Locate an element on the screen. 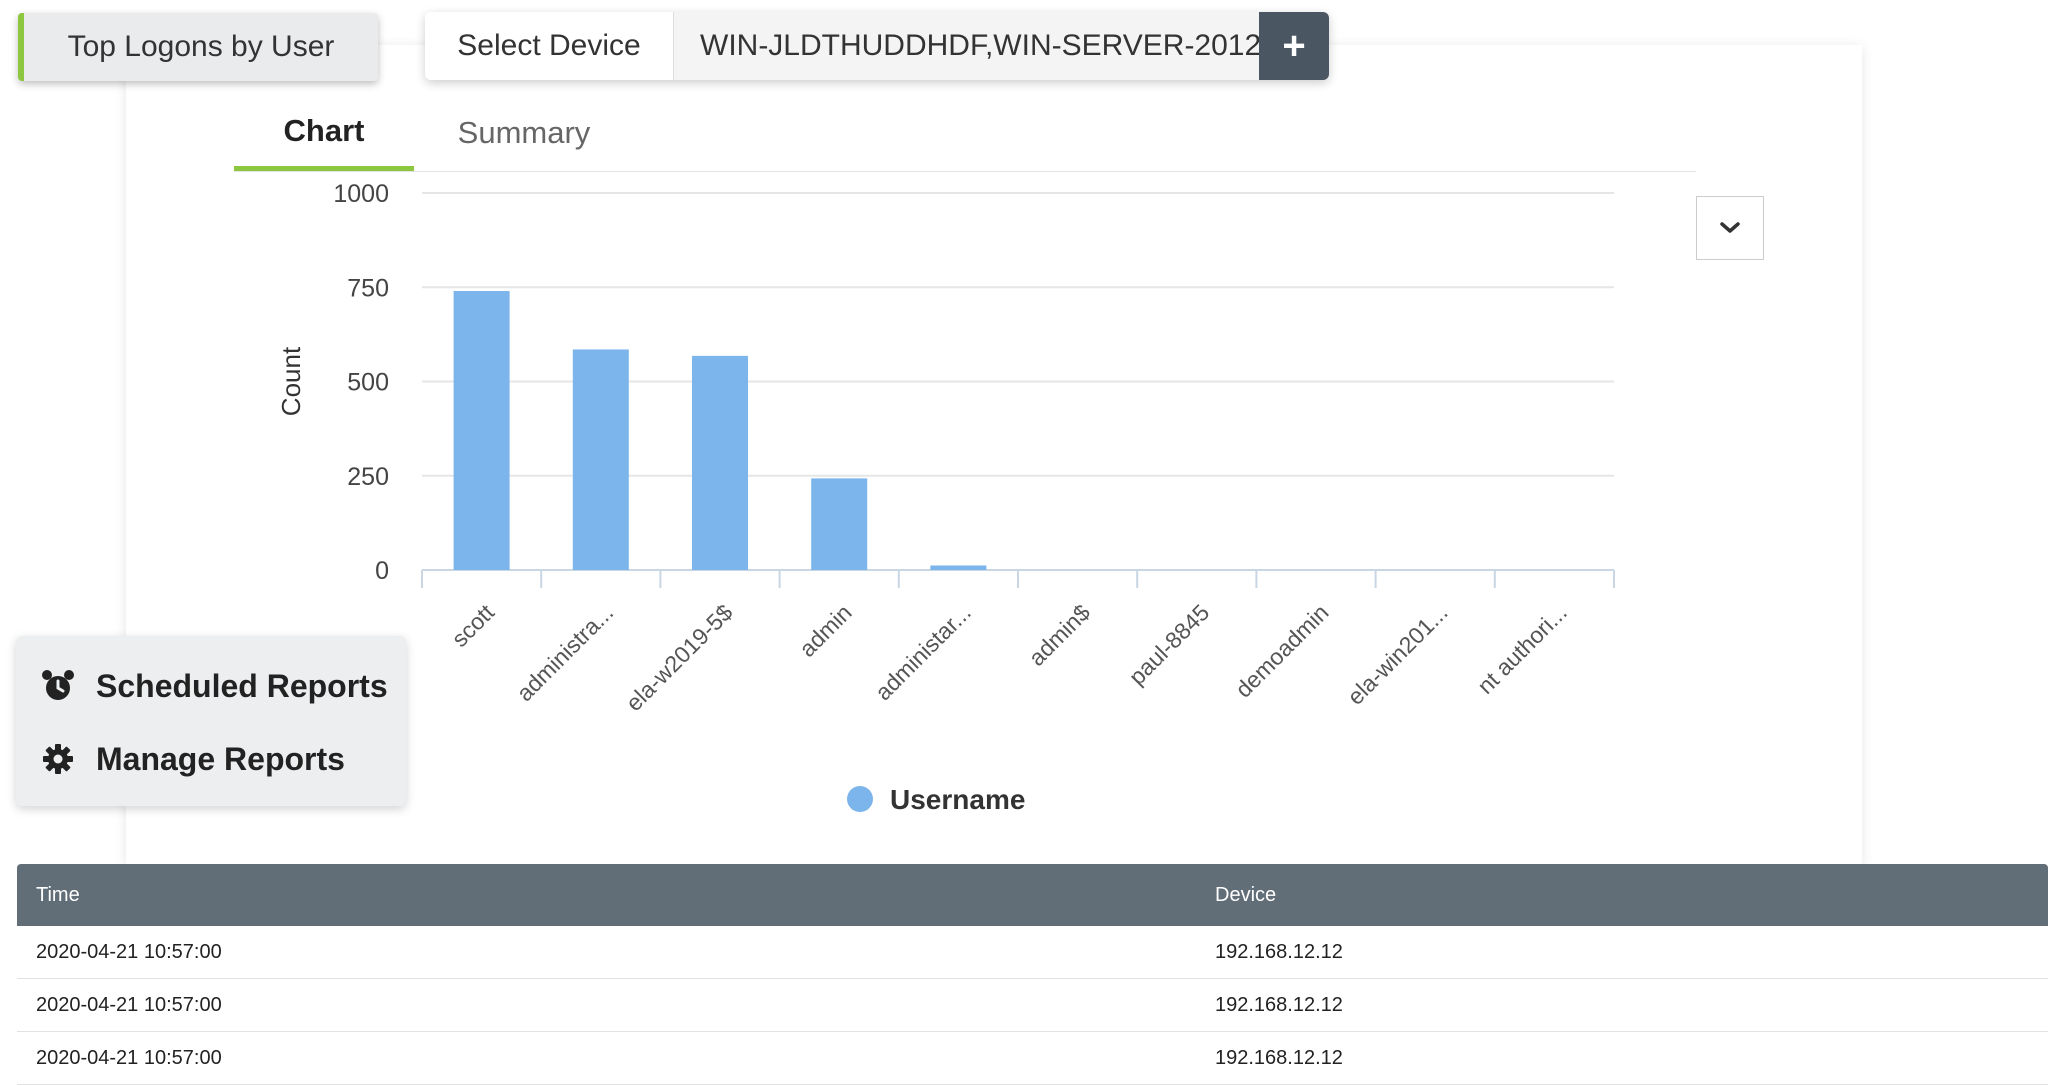 Image resolution: width=2048 pixels, height=1085 pixels. plus-icon: + is located at coordinates (1294, 45).